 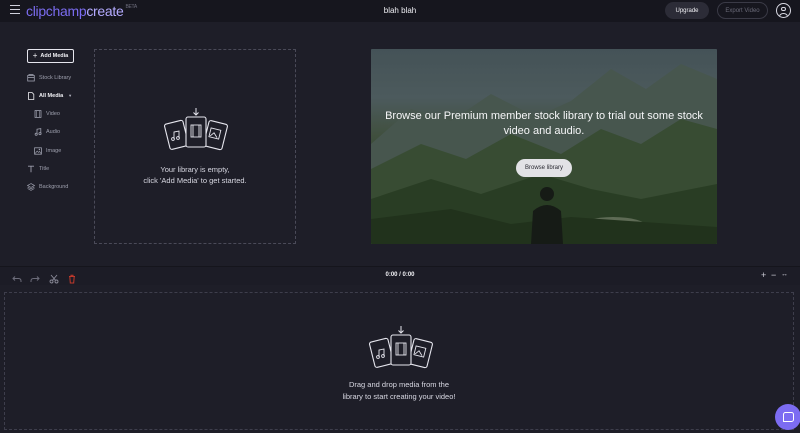 What do you see at coordinates (70, 95) in the screenshot?
I see `chevron-down-icon: ▼` at bounding box center [70, 95].